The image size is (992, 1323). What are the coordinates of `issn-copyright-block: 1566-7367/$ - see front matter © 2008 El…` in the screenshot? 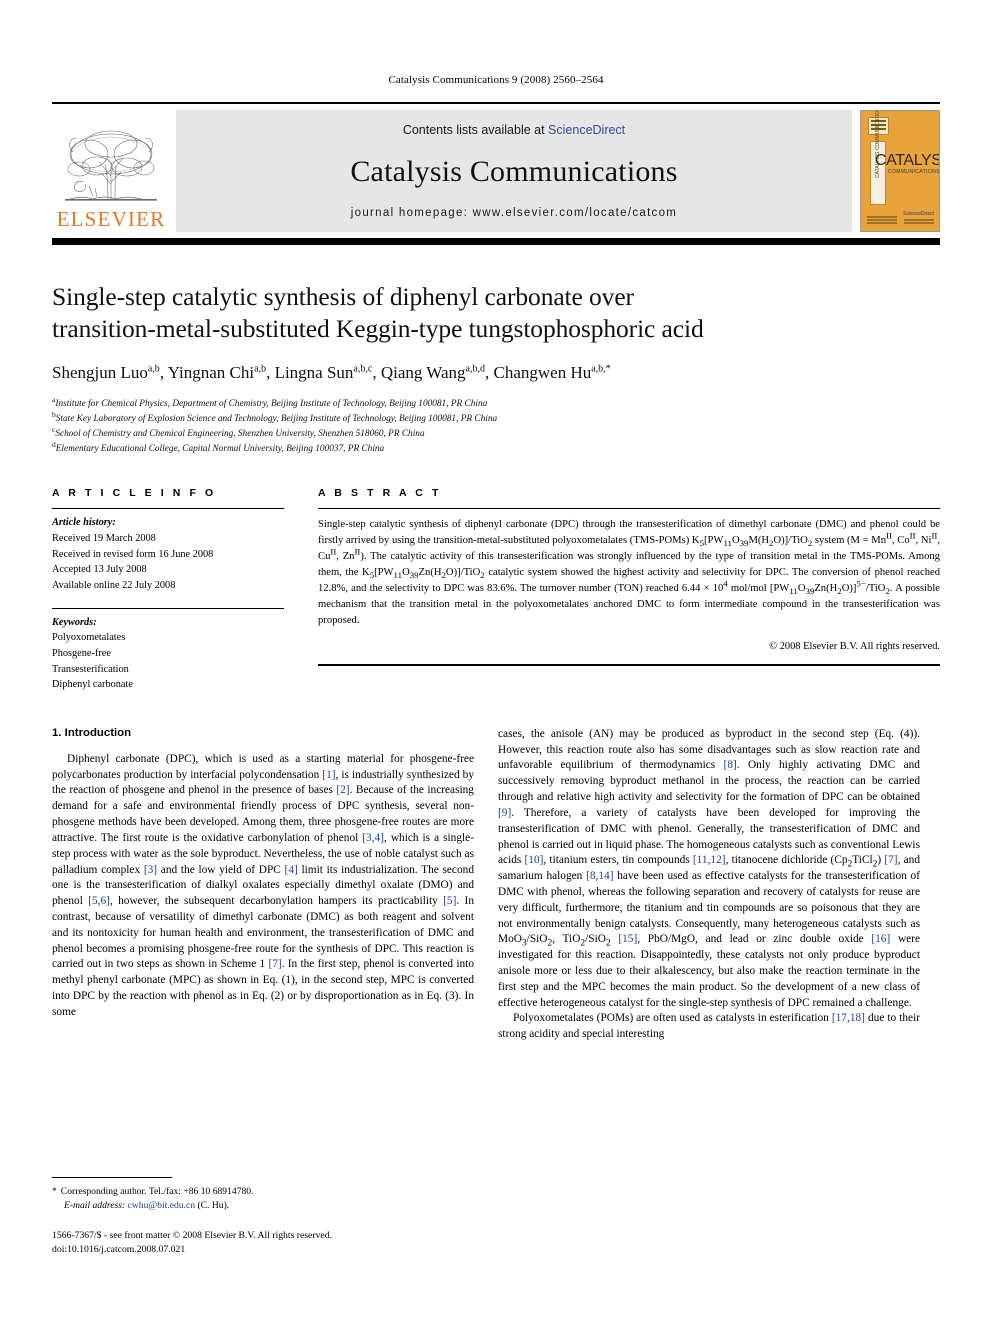 It's located at (263, 1243).